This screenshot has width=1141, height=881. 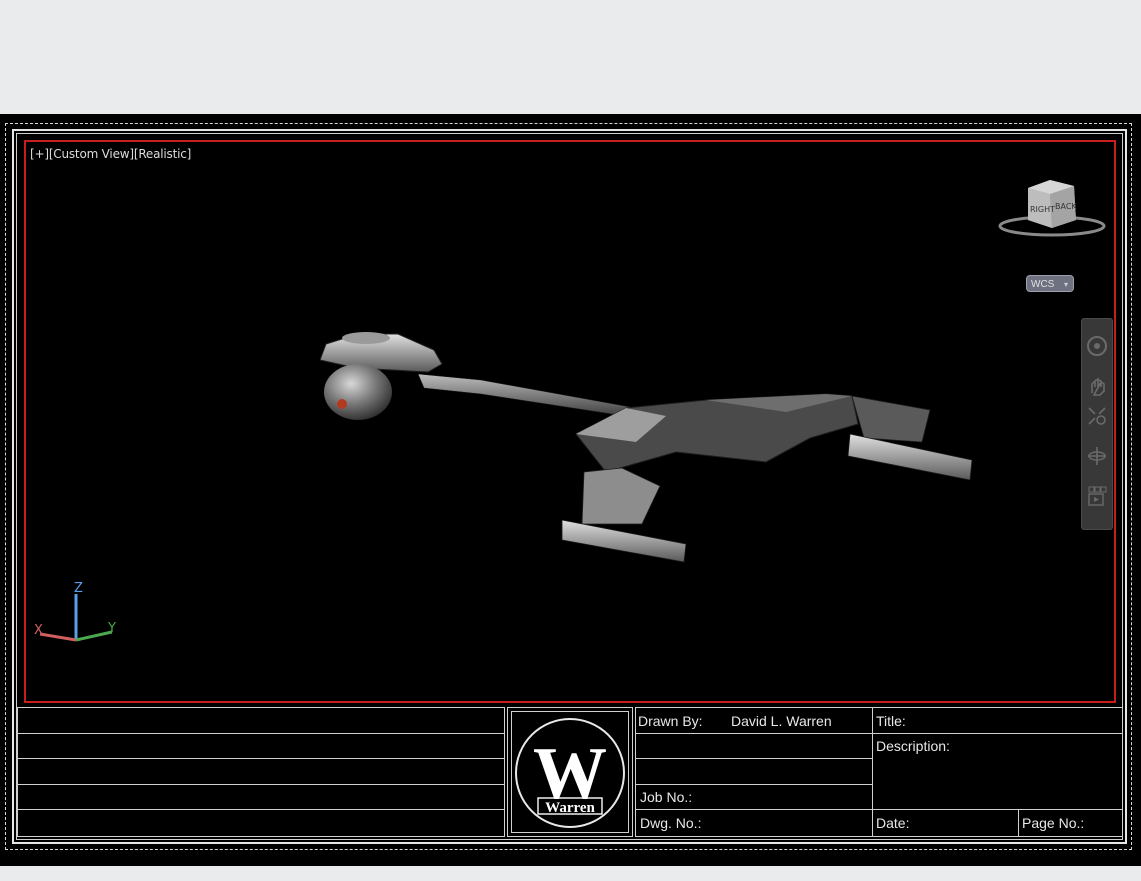 What do you see at coordinates (111, 628) in the screenshot?
I see `ucs-y-label: Y` at bounding box center [111, 628].